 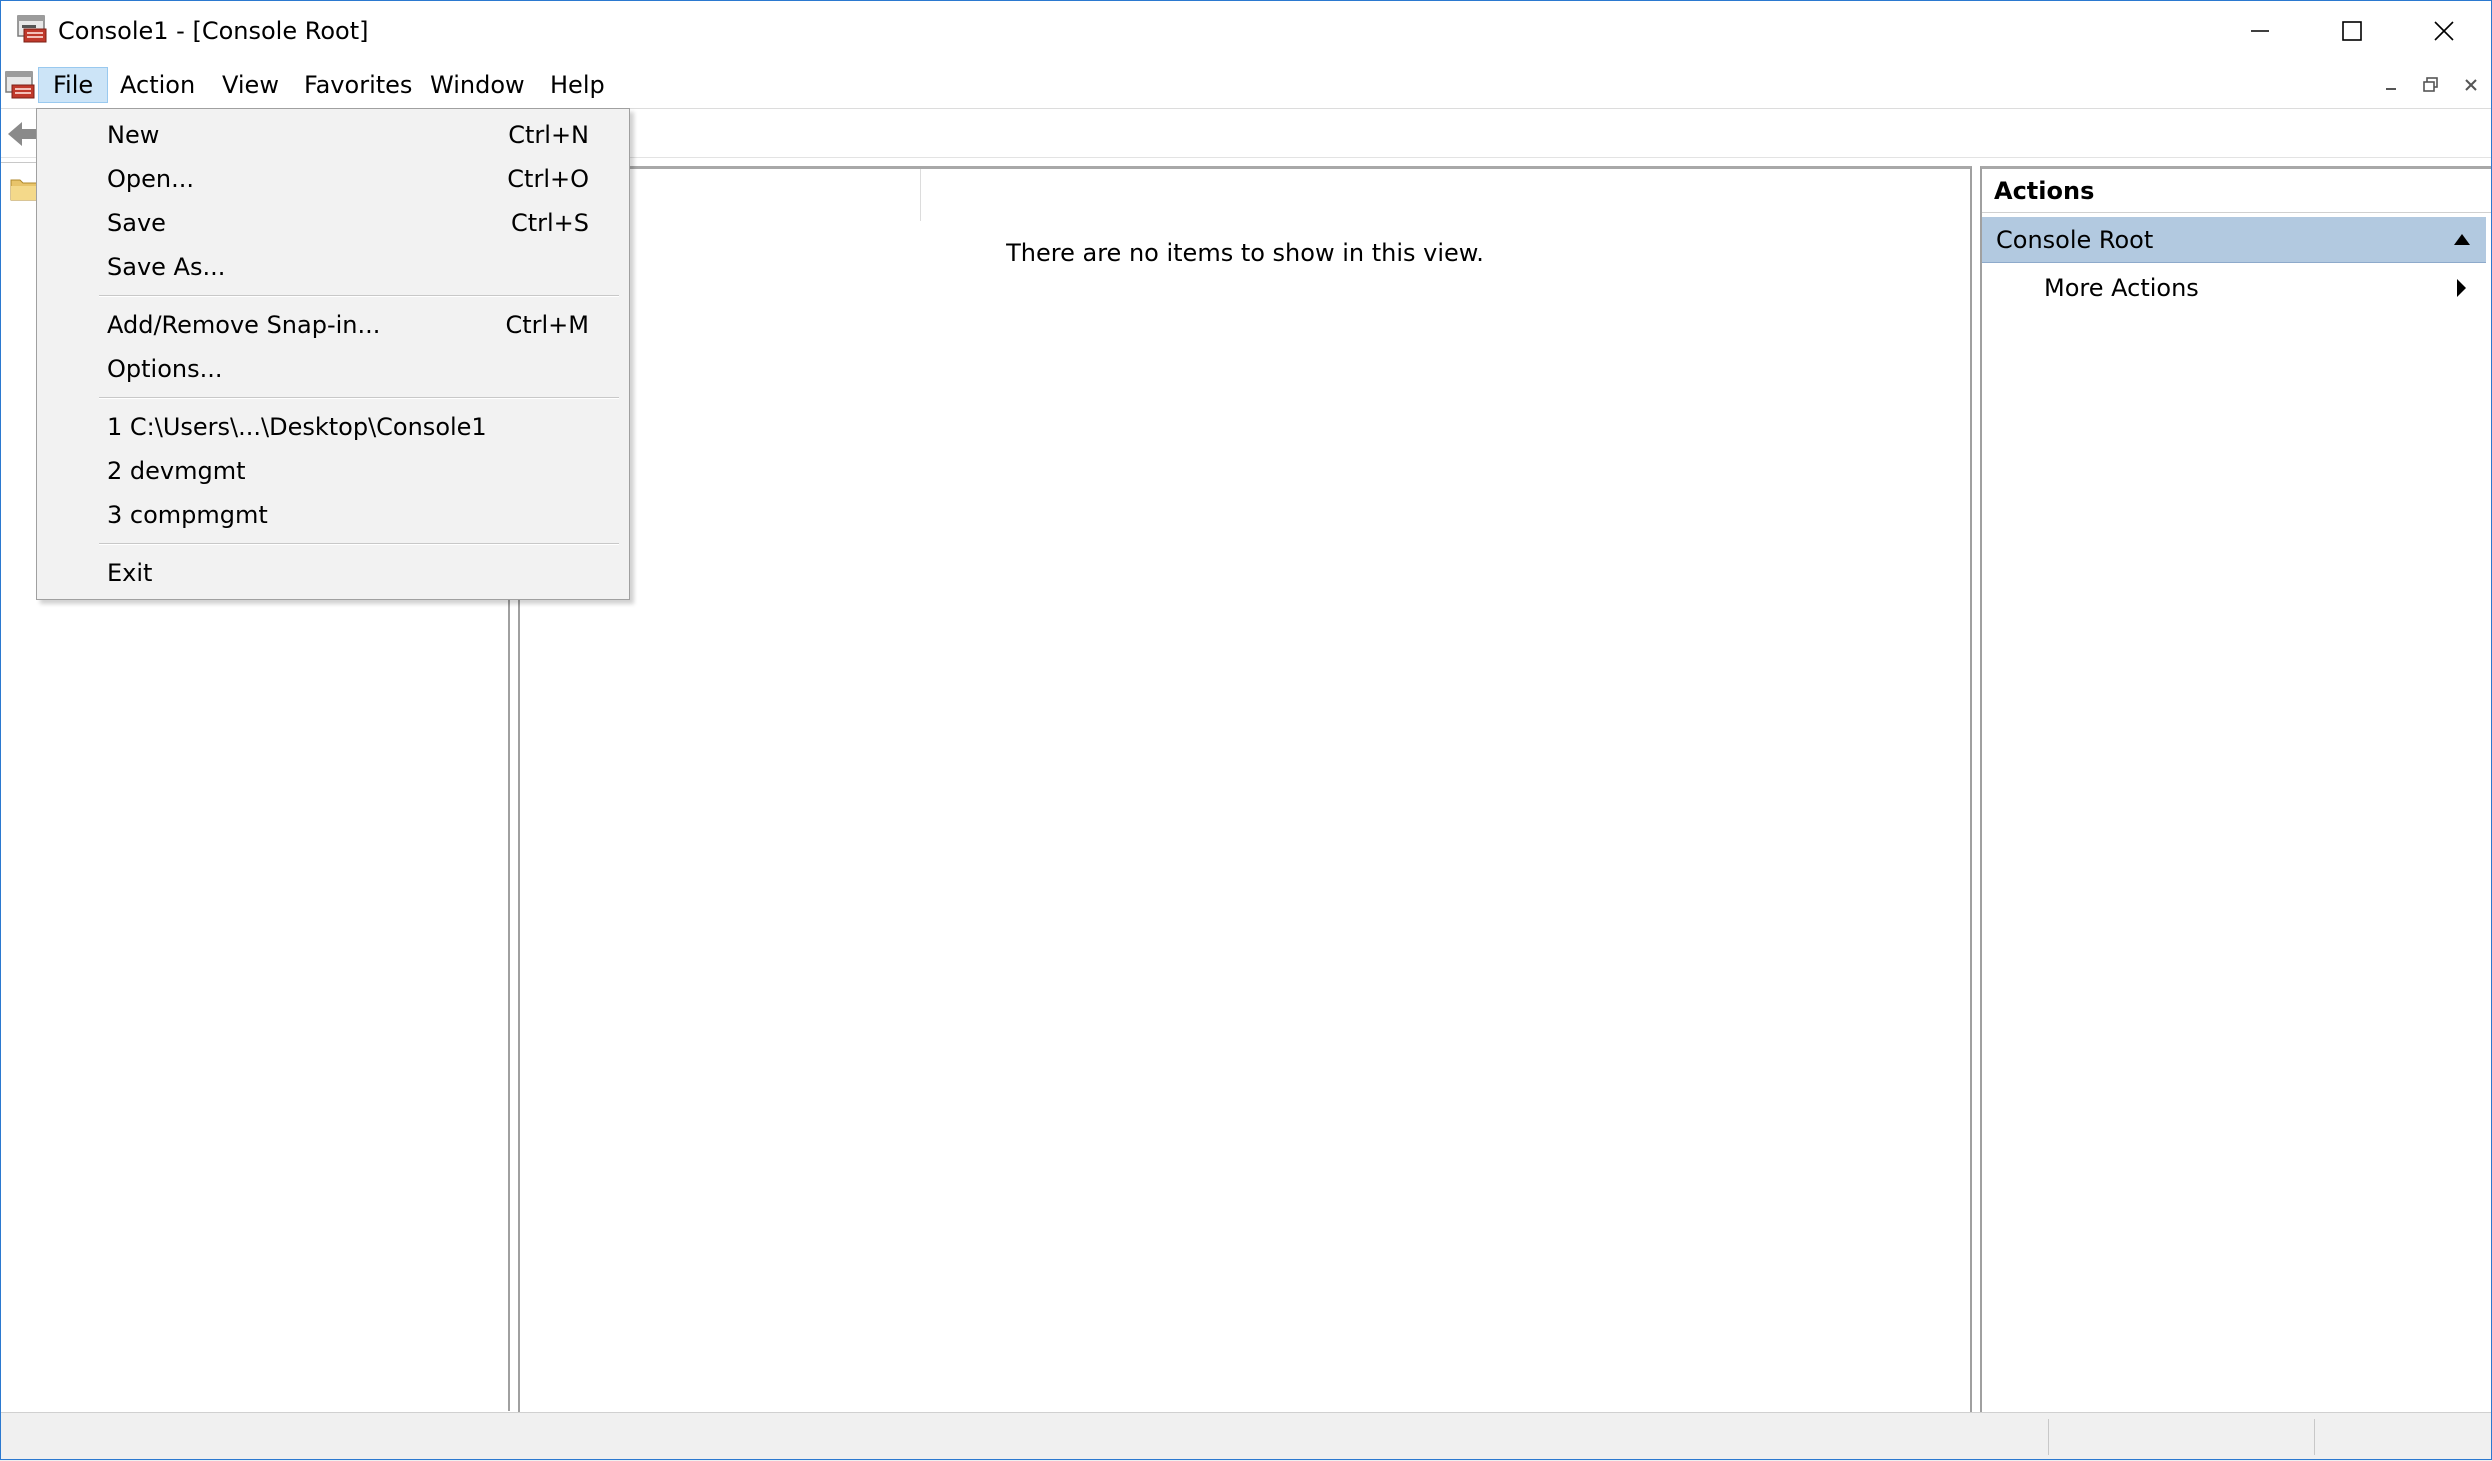 I want to click on title-bar: Console1 - [Console Root], so click(x=1246, y=31).